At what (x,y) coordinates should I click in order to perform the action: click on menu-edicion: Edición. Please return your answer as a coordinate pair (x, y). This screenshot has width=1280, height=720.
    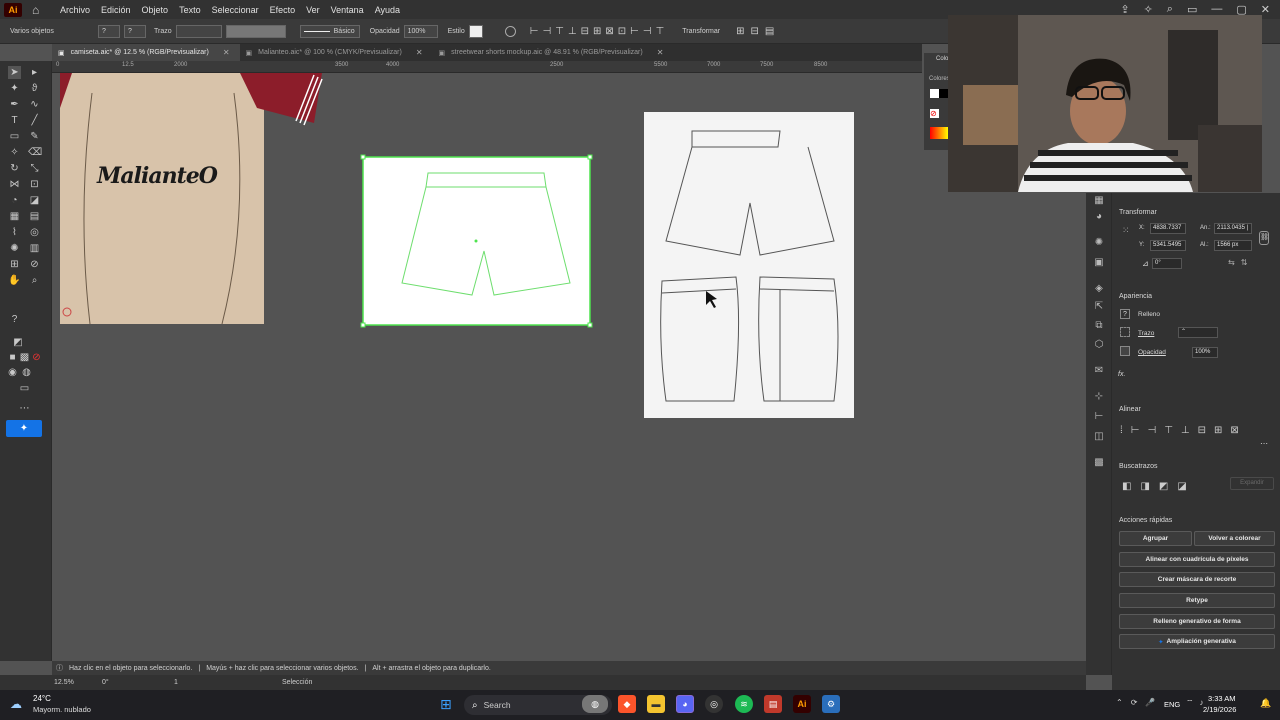
    Looking at the image, I should click on (116, 10).